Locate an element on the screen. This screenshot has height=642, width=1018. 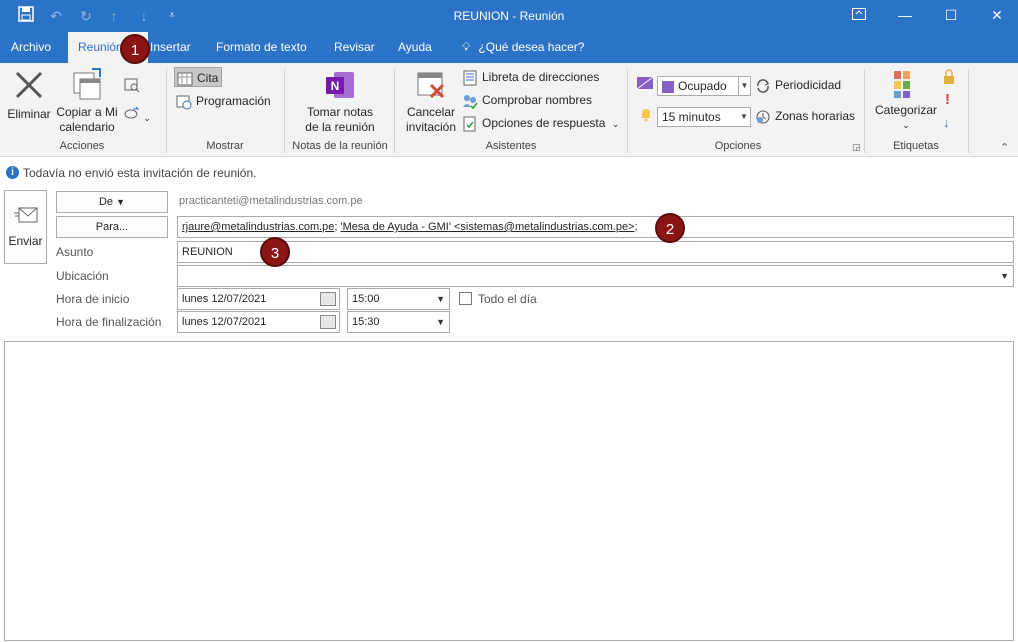
group-label-acciones: Acciones is located at coordinates (82, 146).